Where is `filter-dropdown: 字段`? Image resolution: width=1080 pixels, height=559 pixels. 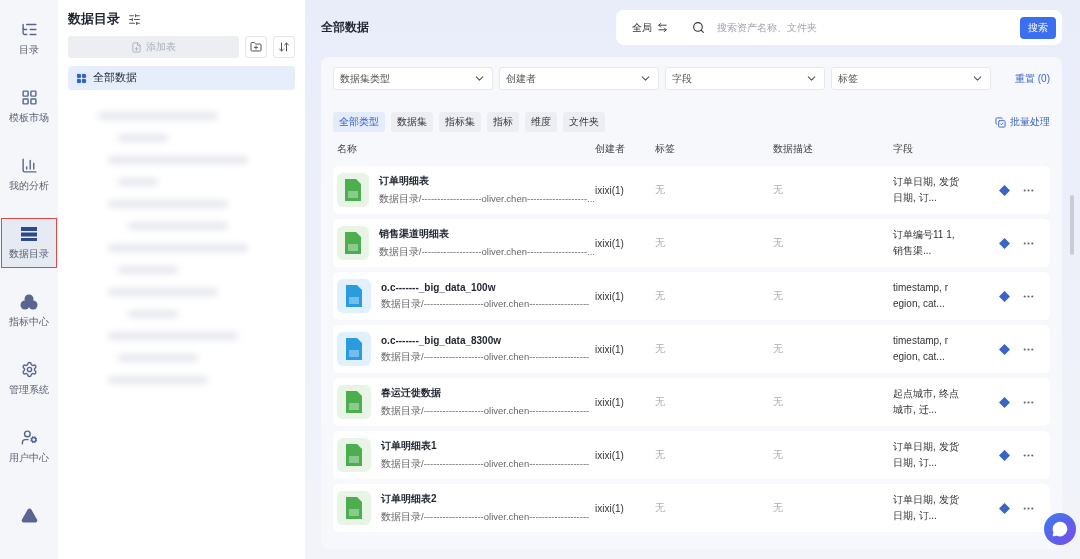 filter-dropdown: 字段 is located at coordinates (745, 78).